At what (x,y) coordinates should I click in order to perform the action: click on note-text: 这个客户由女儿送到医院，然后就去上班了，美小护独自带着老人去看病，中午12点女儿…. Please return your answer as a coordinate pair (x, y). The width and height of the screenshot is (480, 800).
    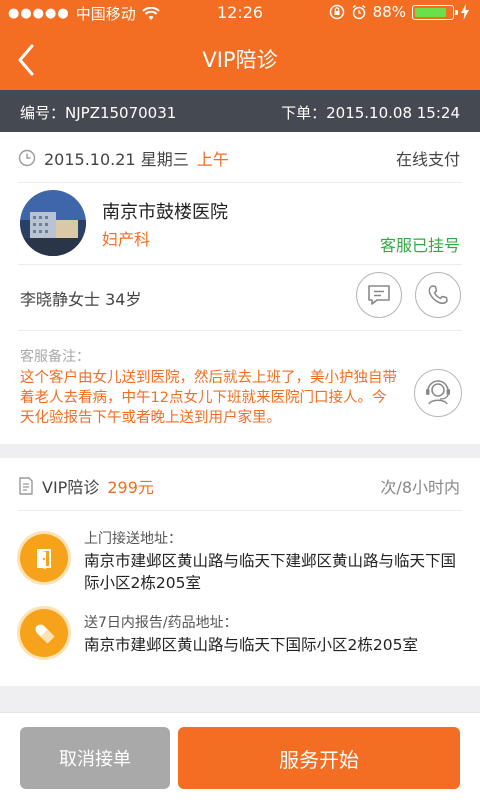
    Looking at the image, I should click on (208, 398).